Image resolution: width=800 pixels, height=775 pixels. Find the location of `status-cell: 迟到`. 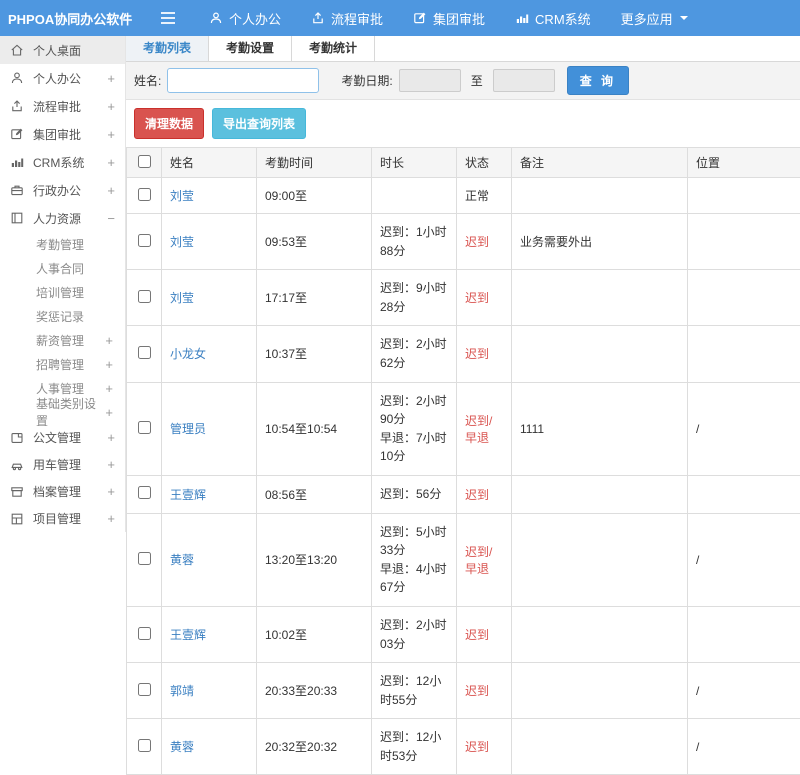

status-cell: 迟到 is located at coordinates (484, 747).